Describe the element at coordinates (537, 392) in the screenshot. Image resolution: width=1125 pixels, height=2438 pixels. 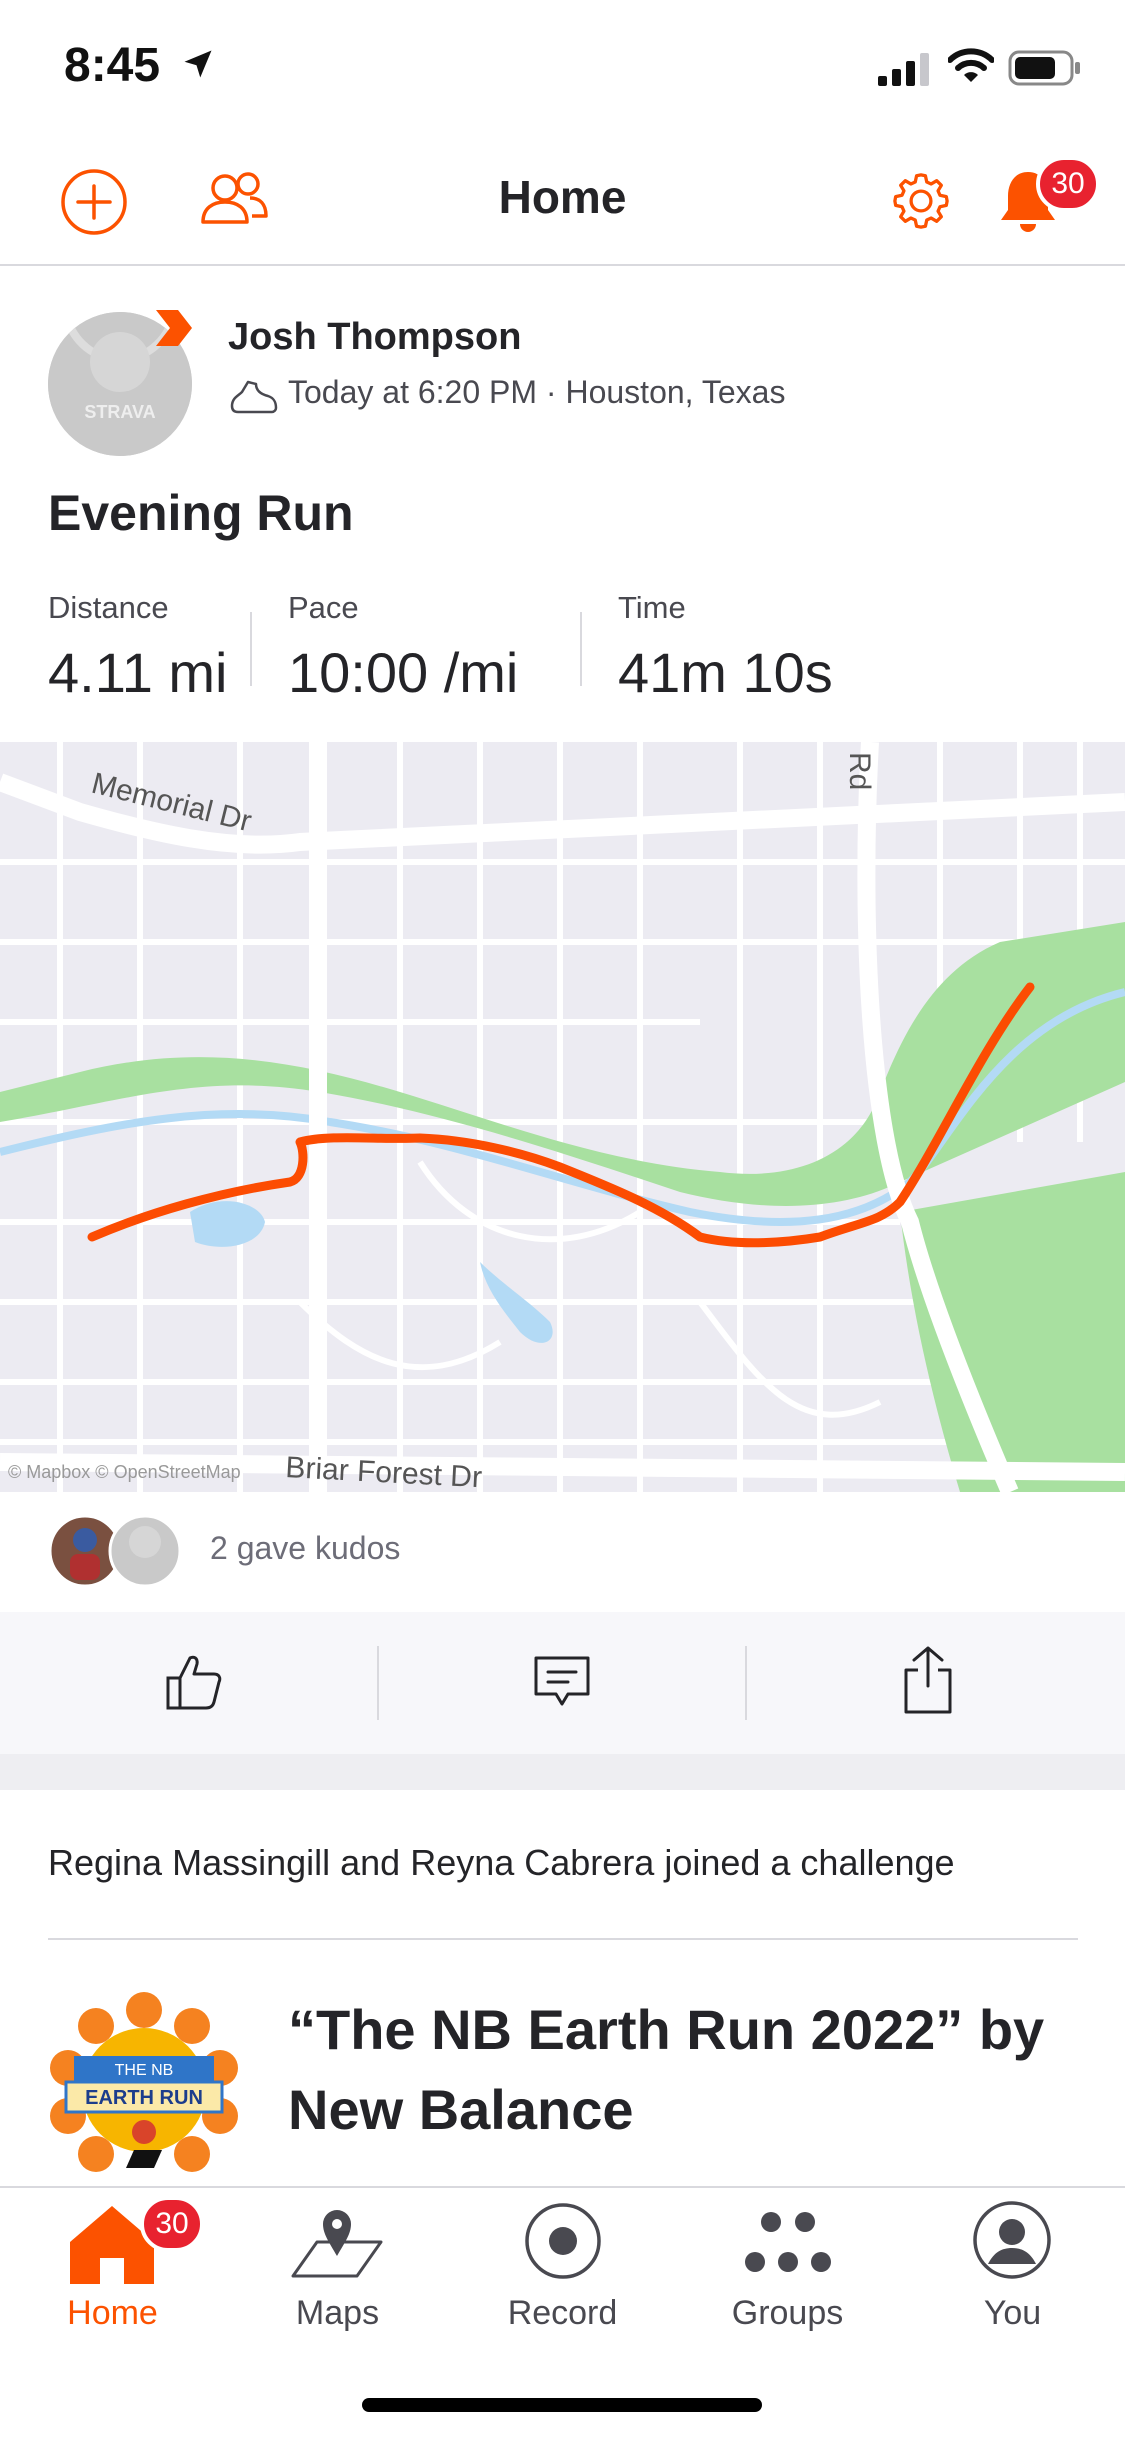
I see `activity-meta: Today at 6:20 PM · Houston, Texas` at that location.